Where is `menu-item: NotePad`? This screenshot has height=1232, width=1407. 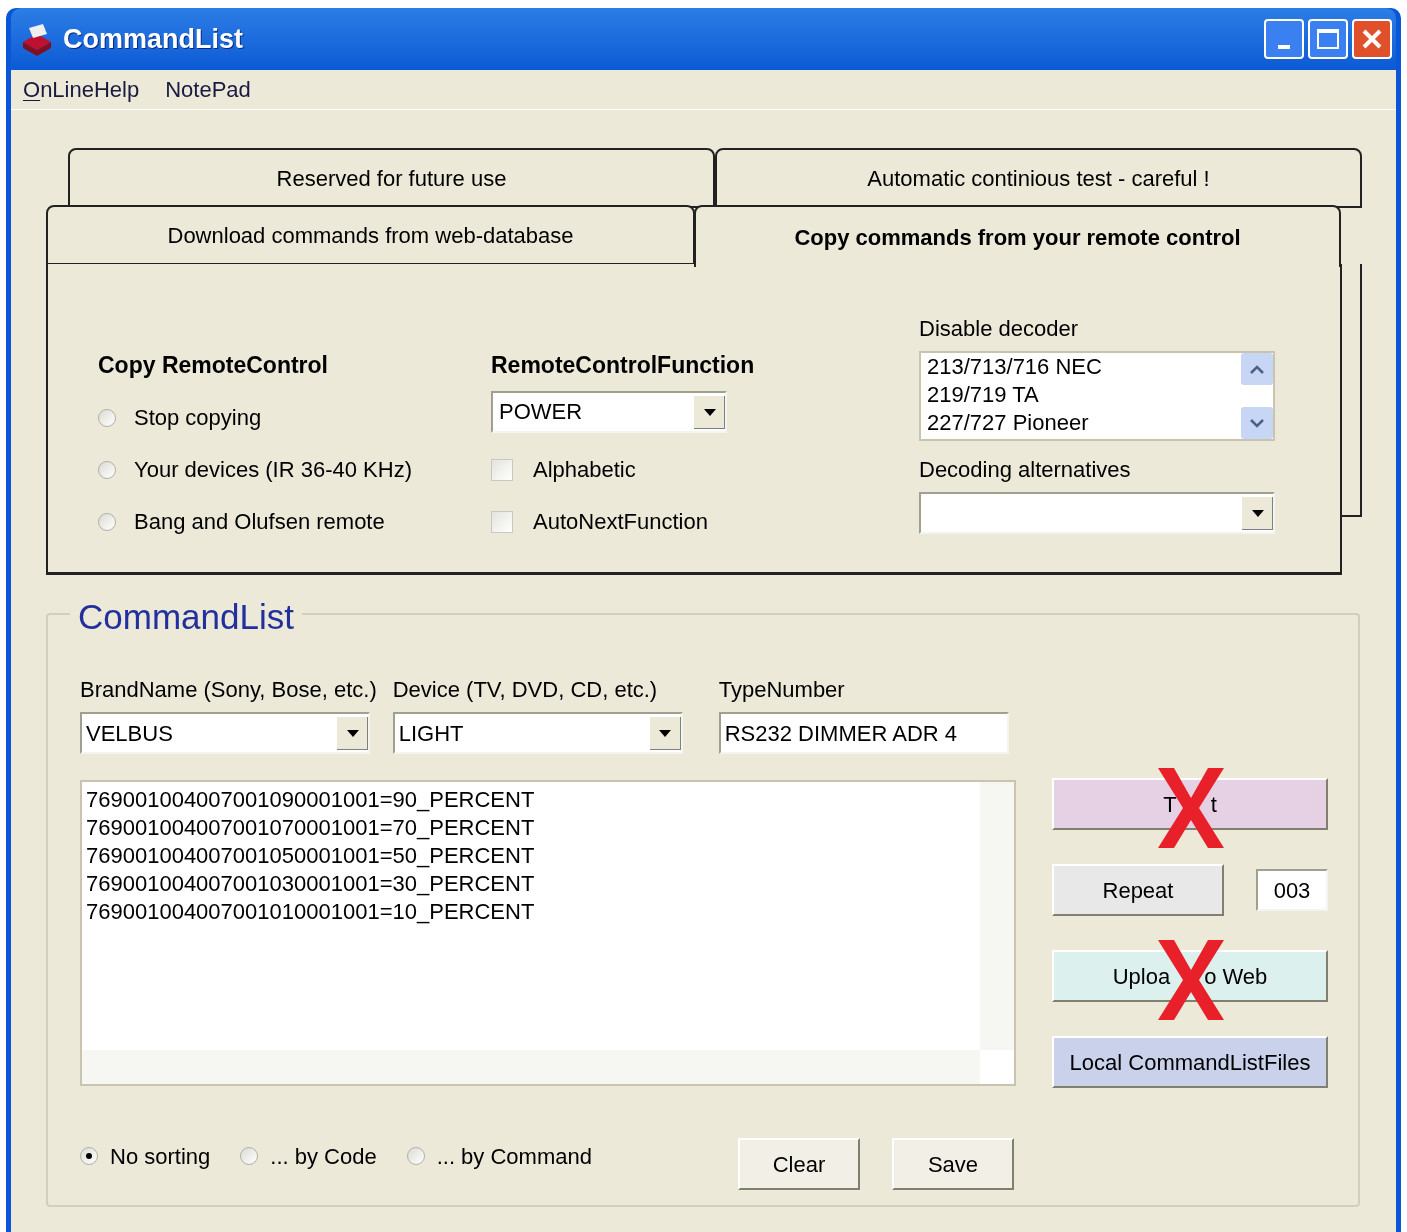
menu-item: NotePad is located at coordinates (208, 89).